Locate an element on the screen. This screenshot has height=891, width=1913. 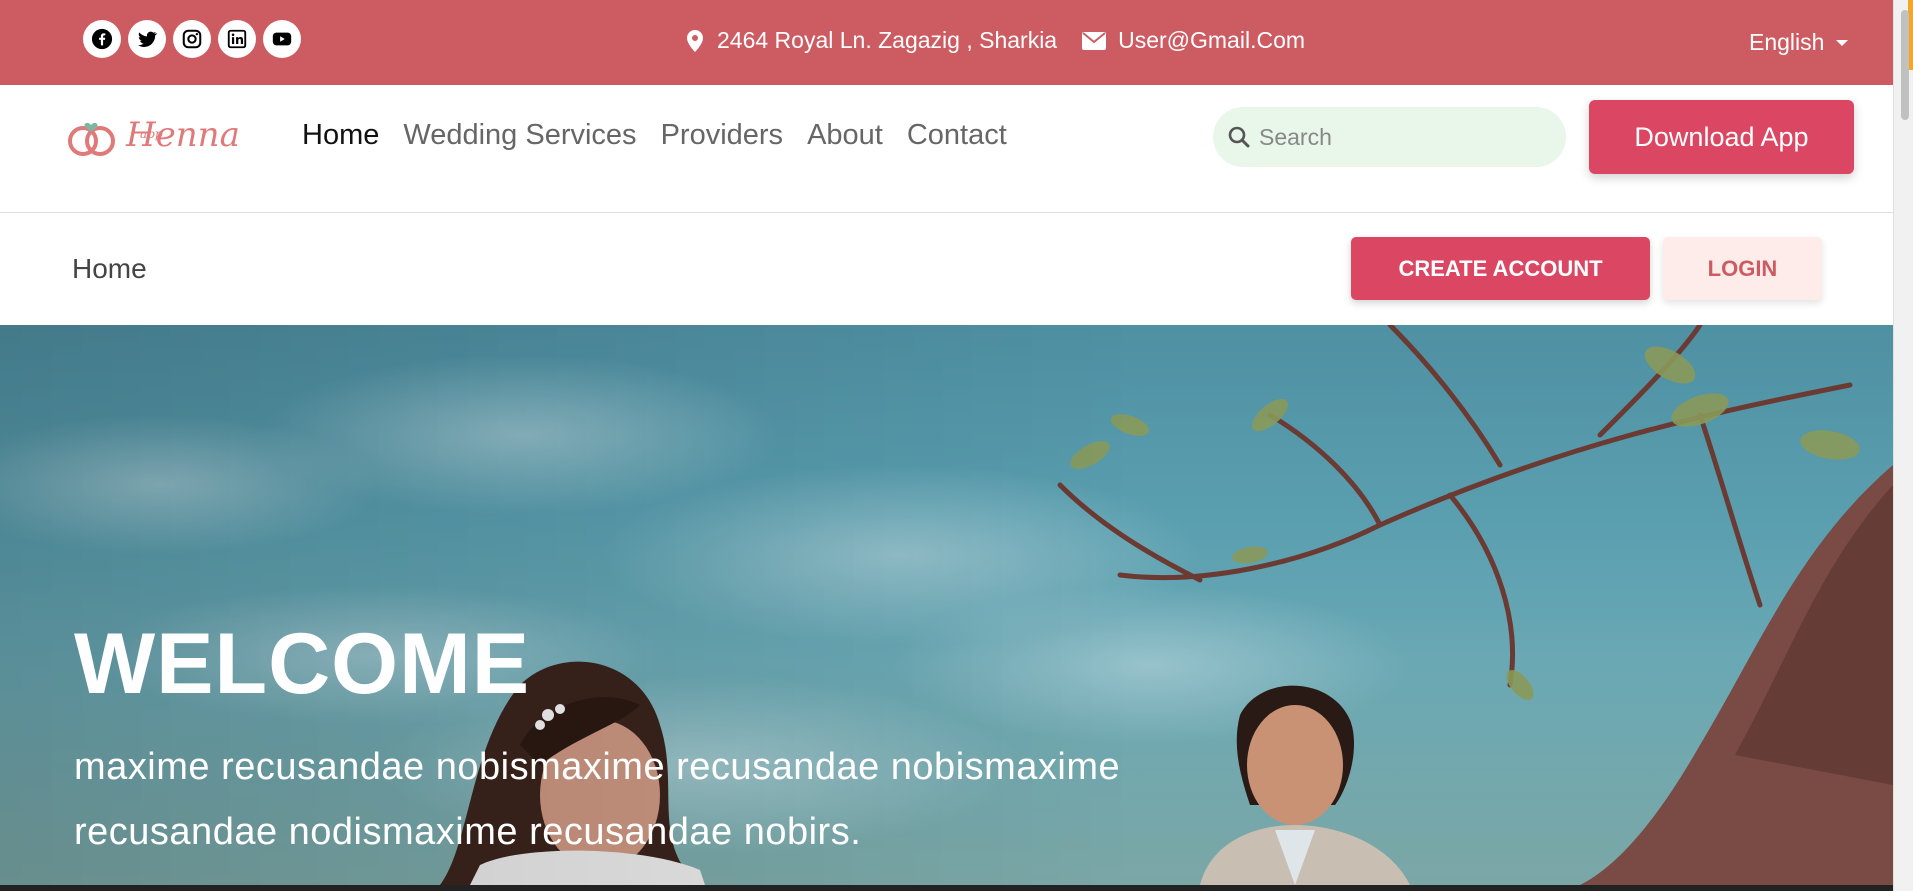
search-box is located at coordinates (1389, 137).